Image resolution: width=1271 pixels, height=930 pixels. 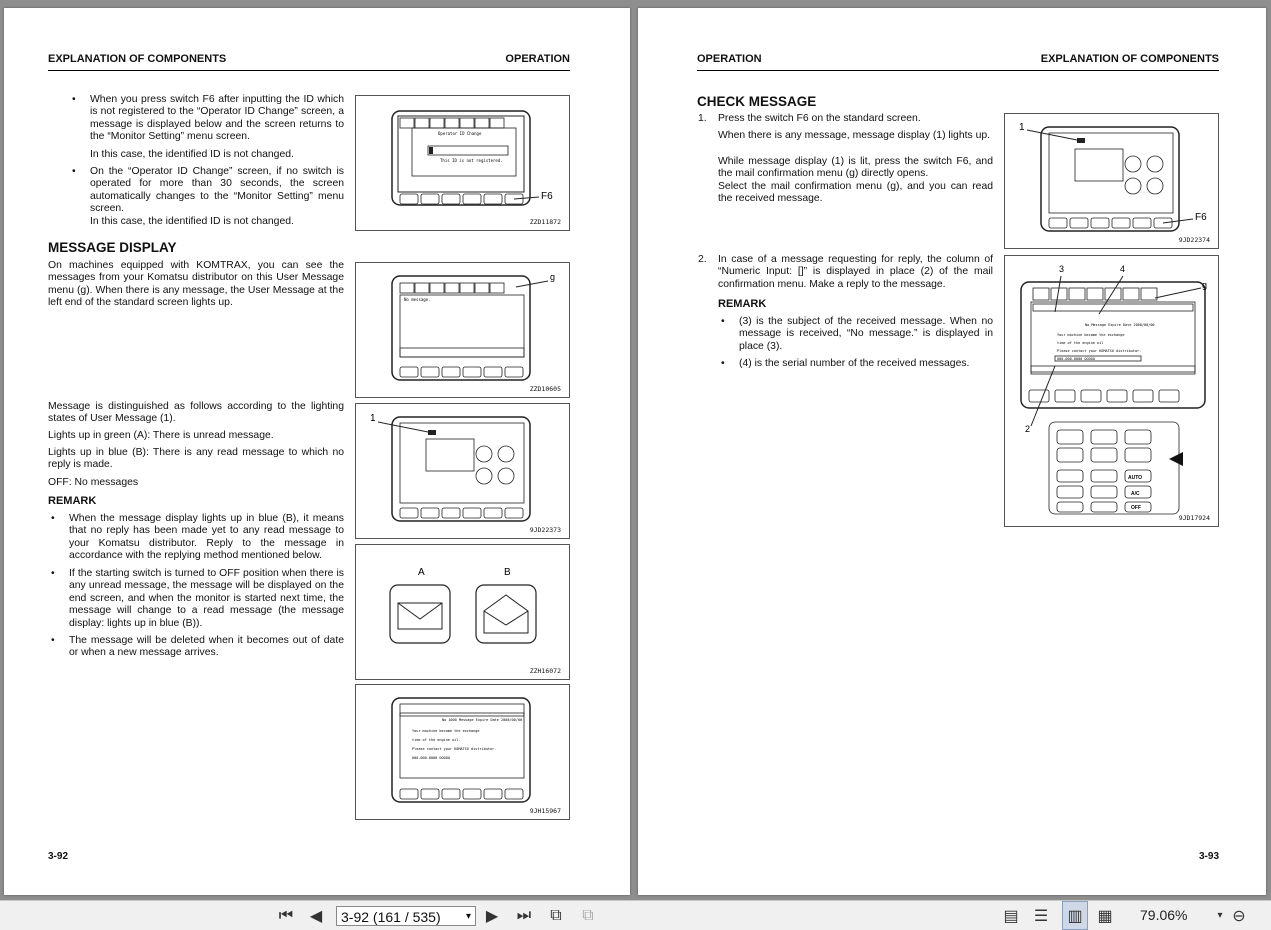 I want to click on single-page-icon: ▤, so click(x=1011, y=915).